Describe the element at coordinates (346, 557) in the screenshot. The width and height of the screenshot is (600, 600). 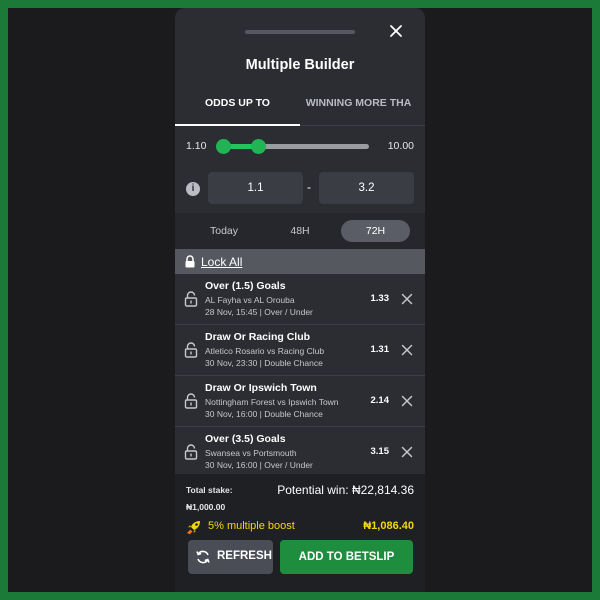
I see `add-to-betslip-button: ADD TO BETSLIP` at that location.